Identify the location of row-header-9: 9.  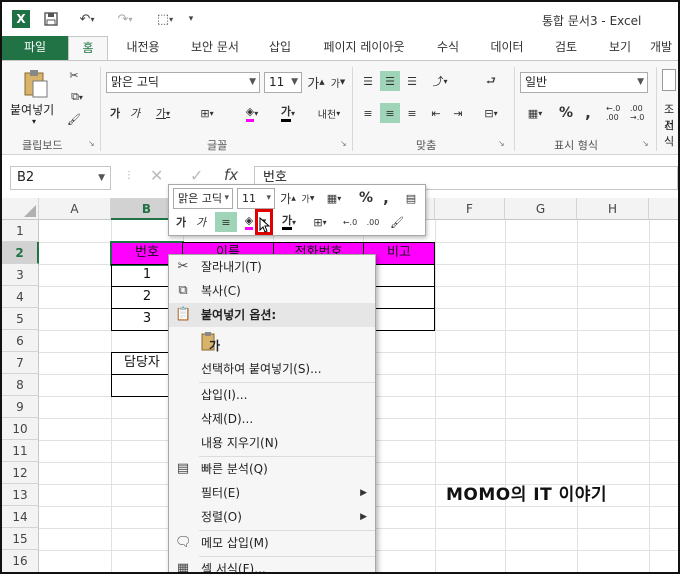
(20, 407).